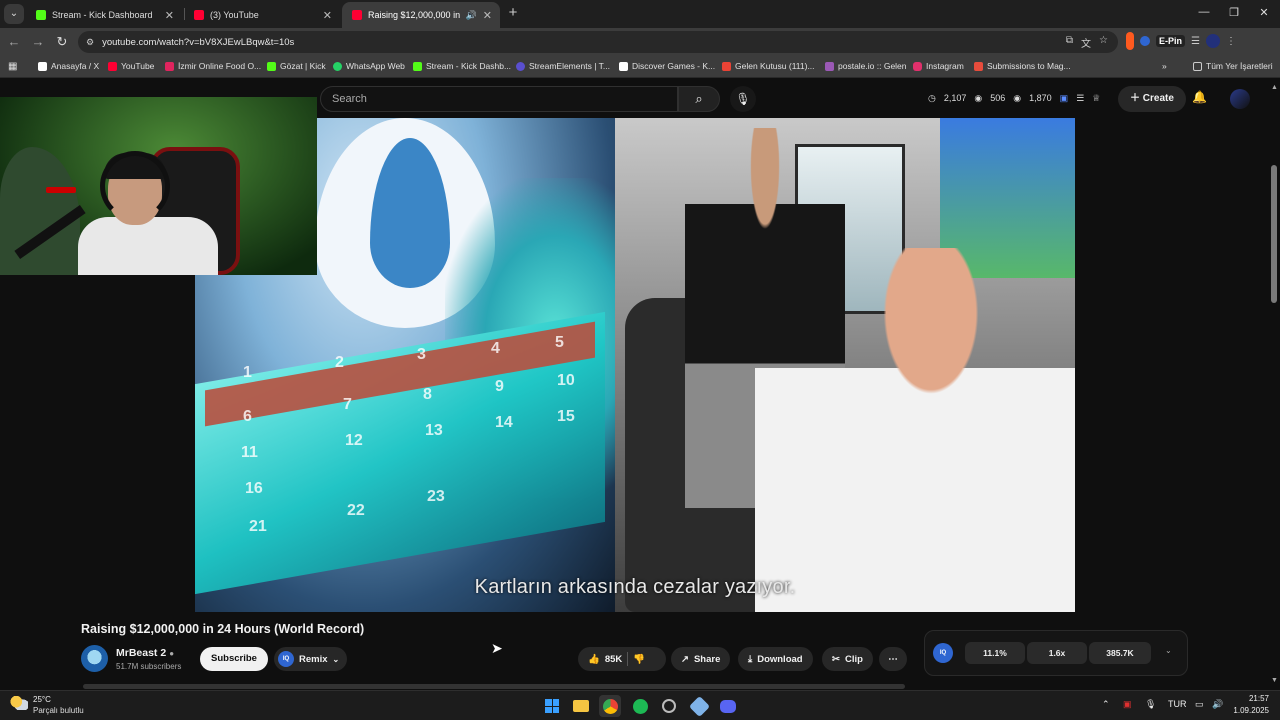  What do you see at coordinates (434, 430) in the screenshot?
I see `board-number: 13` at bounding box center [434, 430].